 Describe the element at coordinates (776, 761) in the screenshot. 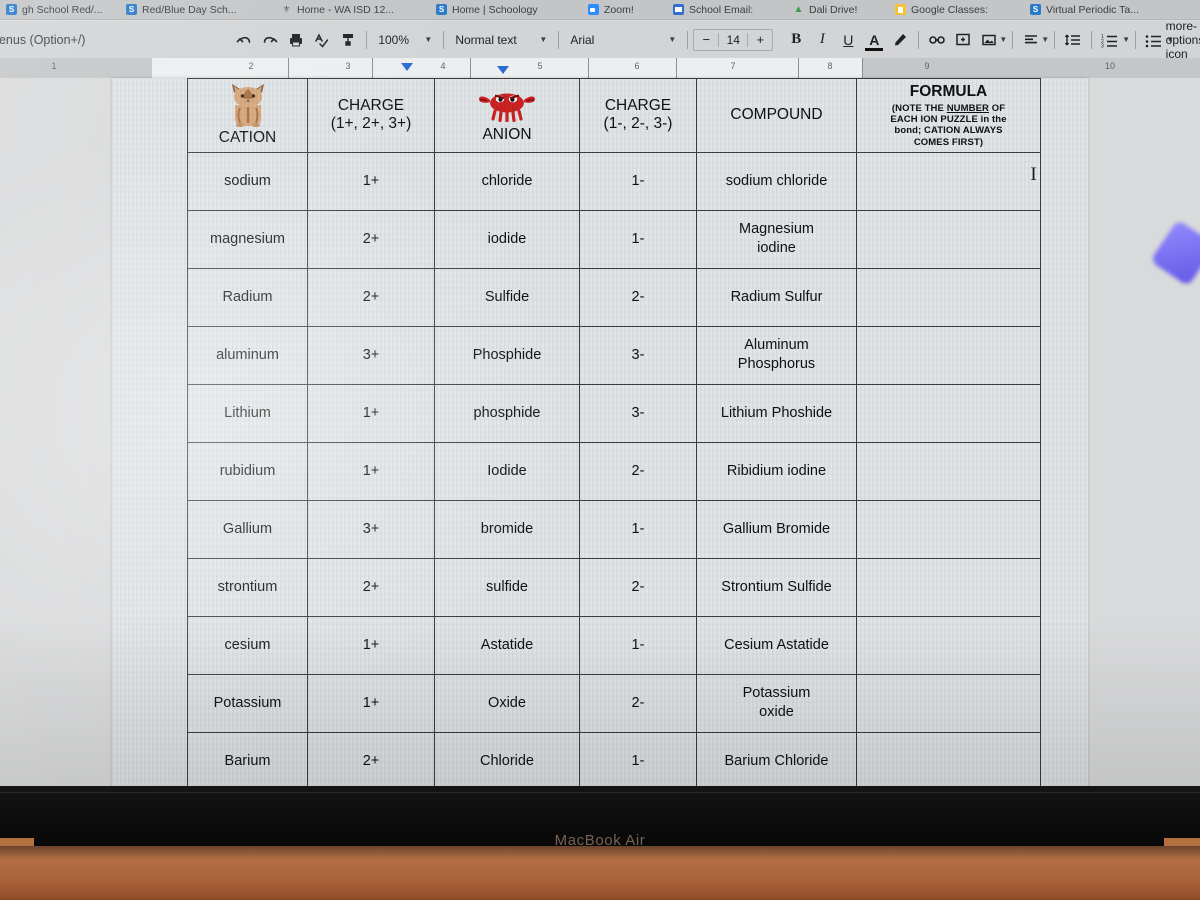

I see `cell-compound: Barium Chloride` at that location.